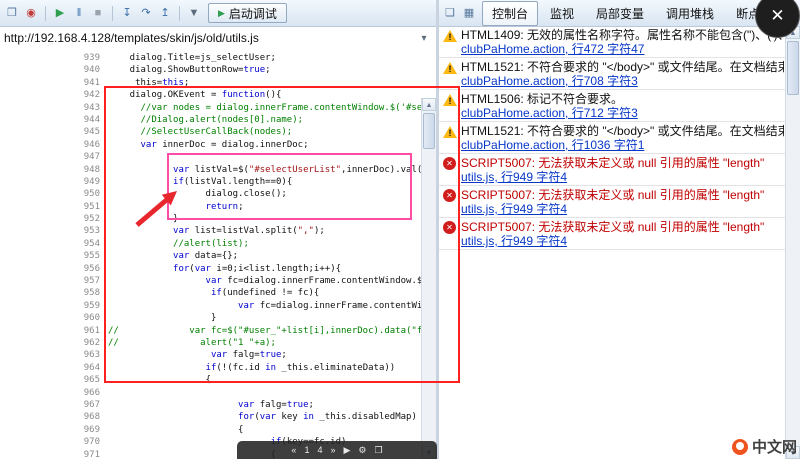  Describe the element at coordinates (53, 83) in the screenshot. I see `line-number: 941` at that location.